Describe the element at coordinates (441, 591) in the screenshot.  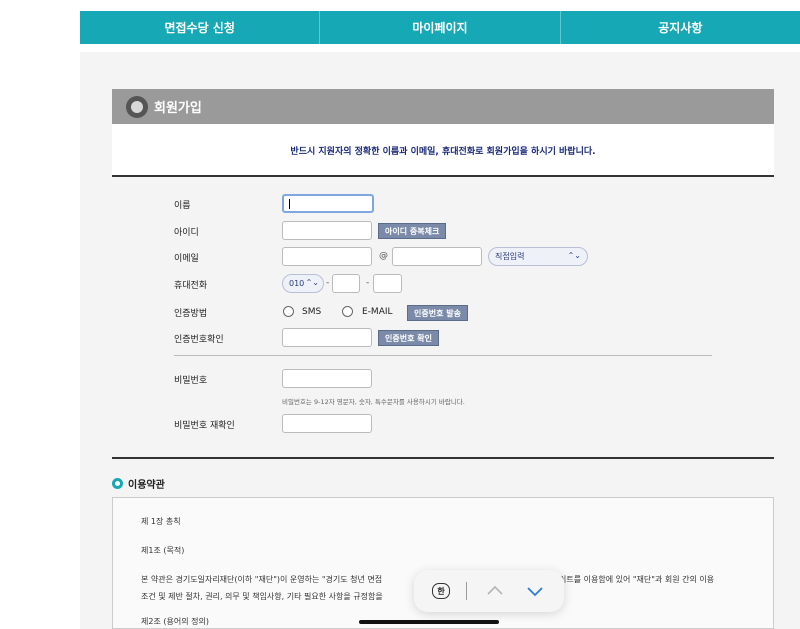
I see `korean-input-icon: 한` at that location.